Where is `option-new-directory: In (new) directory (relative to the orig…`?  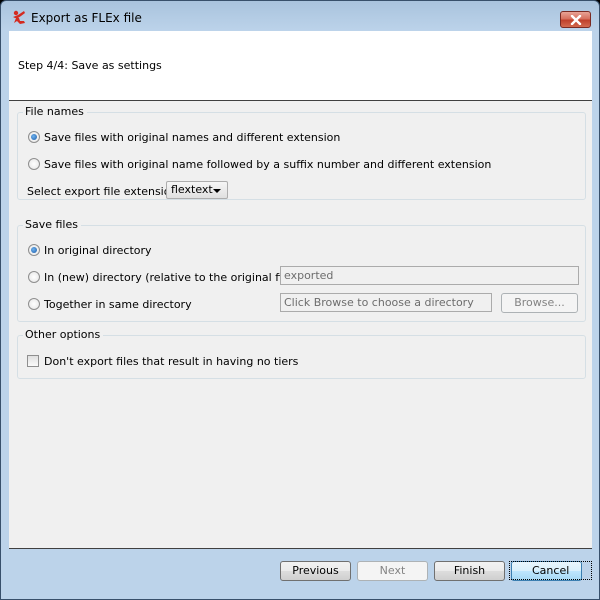 option-new-directory: In (new) directory (relative to the orig… is located at coordinates (164, 277).